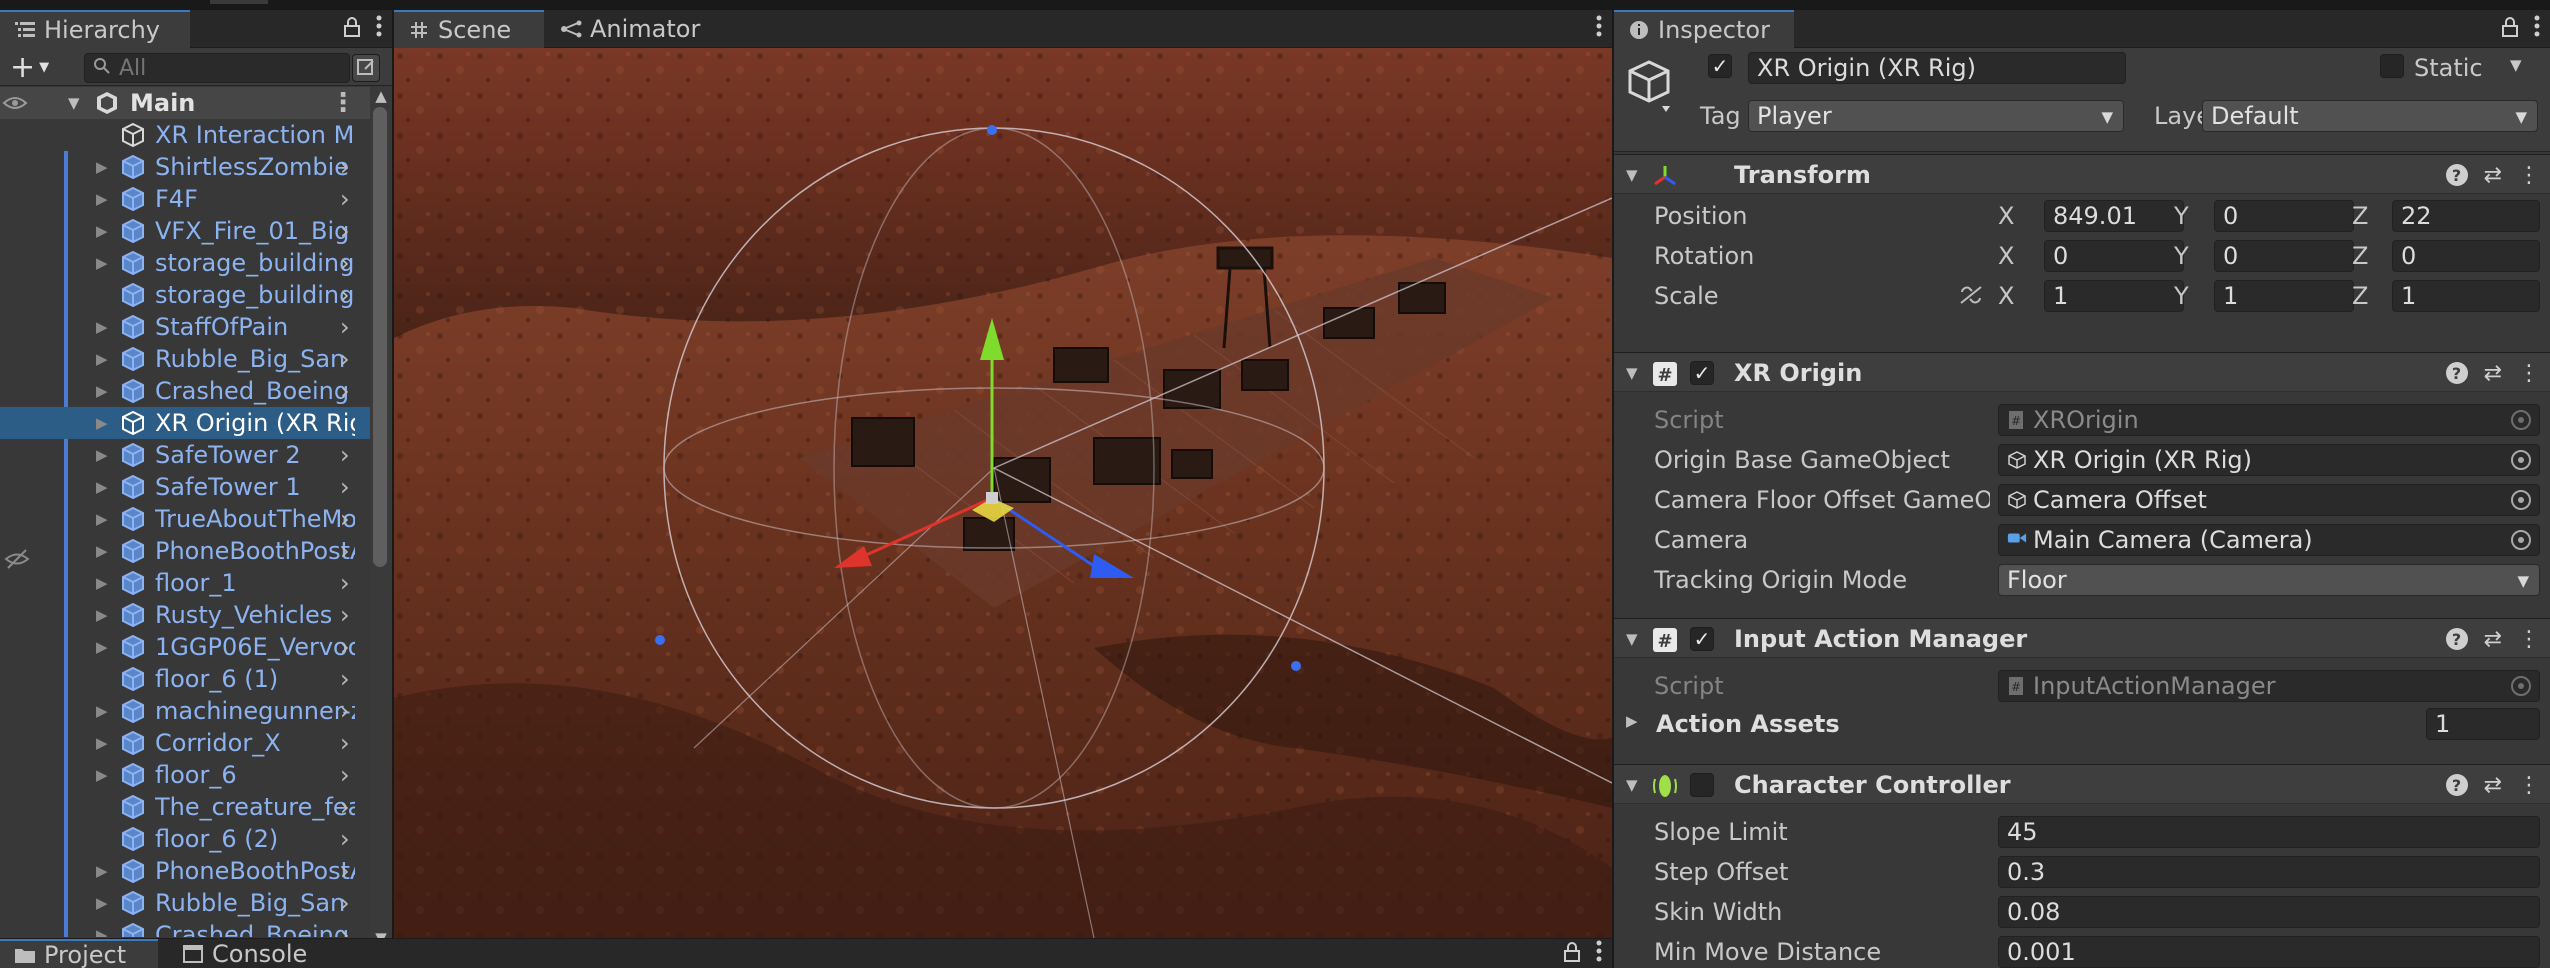 The width and height of the screenshot is (2550, 968). What do you see at coordinates (469, 29) in the screenshot?
I see `tab-scene: Scene` at bounding box center [469, 29].